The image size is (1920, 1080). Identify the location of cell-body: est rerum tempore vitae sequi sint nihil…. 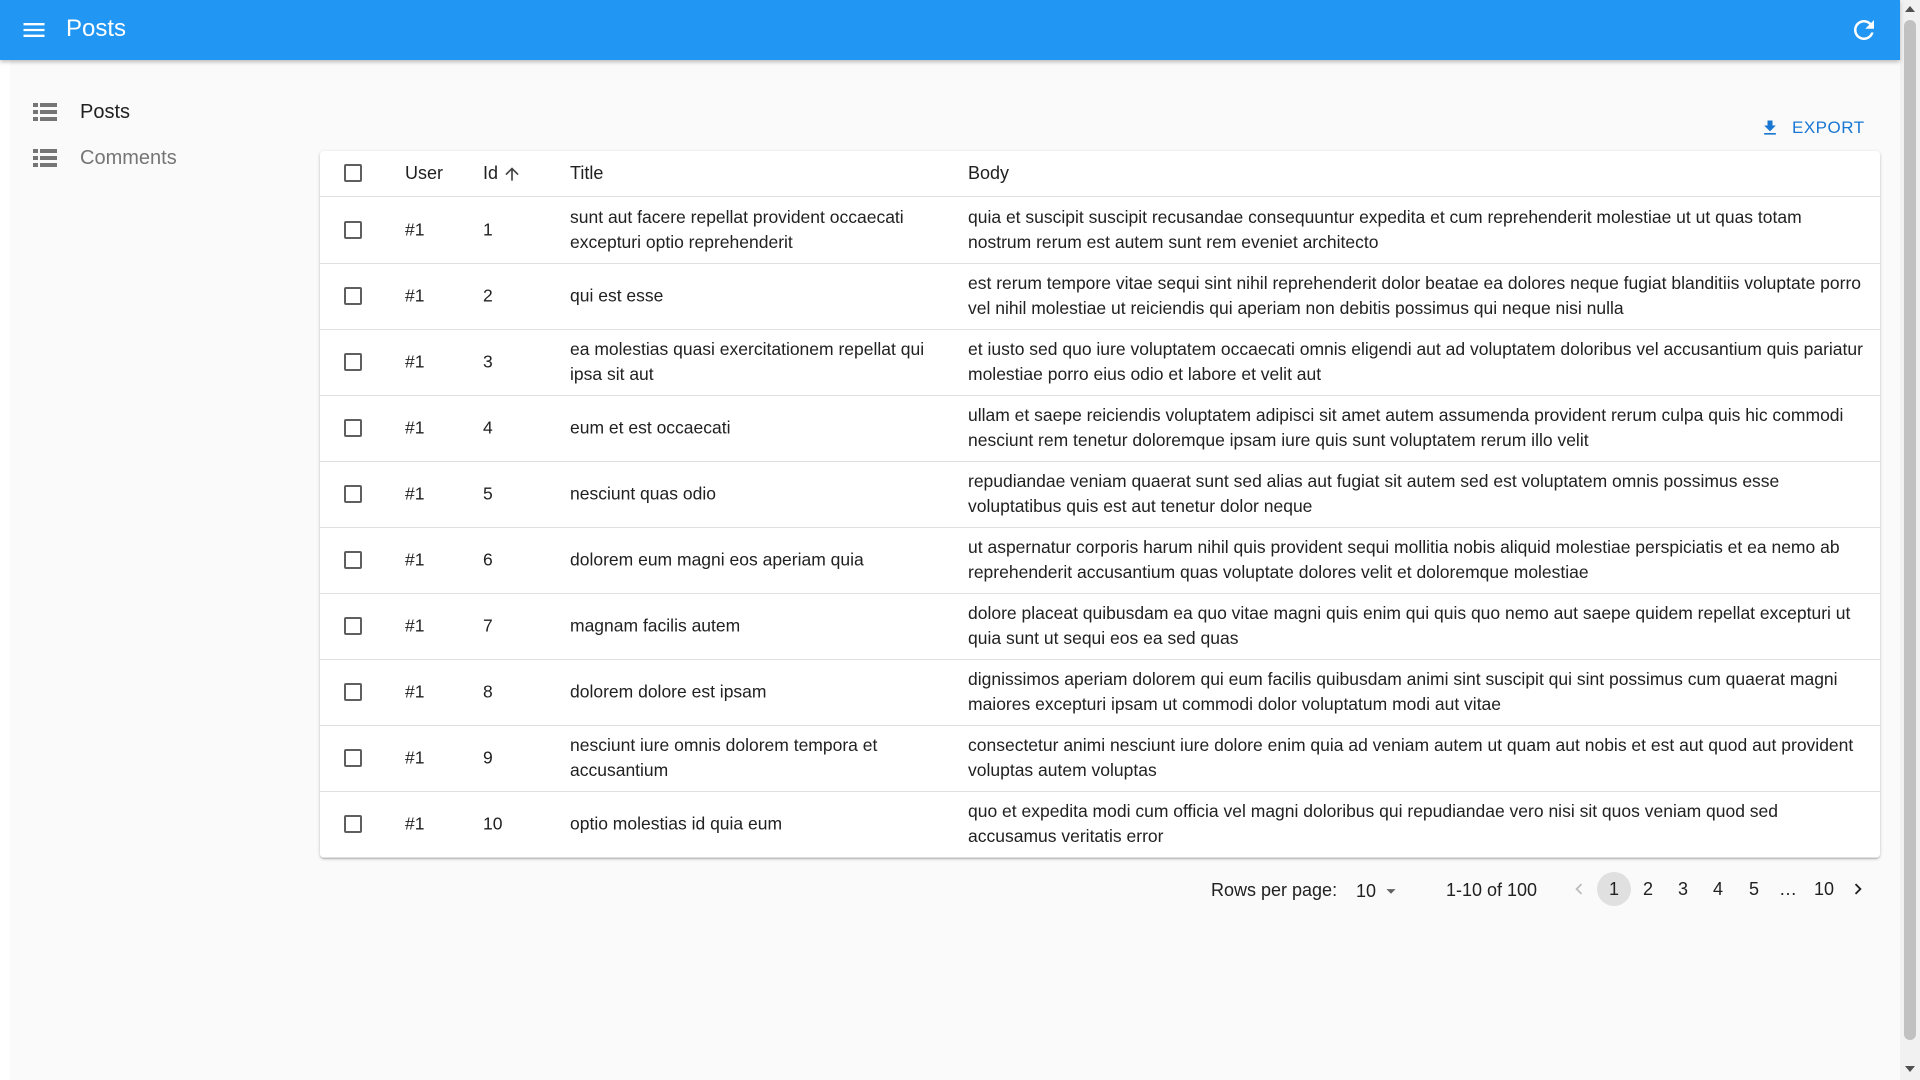
(1415, 295).